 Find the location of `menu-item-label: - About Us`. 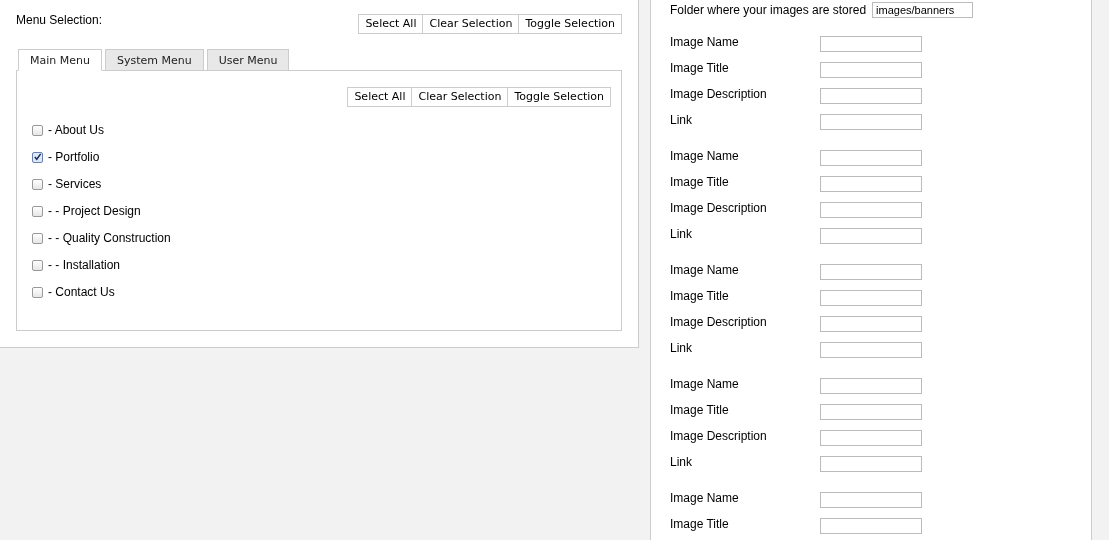

menu-item-label: - About Us is located at coordinates (76, 130).